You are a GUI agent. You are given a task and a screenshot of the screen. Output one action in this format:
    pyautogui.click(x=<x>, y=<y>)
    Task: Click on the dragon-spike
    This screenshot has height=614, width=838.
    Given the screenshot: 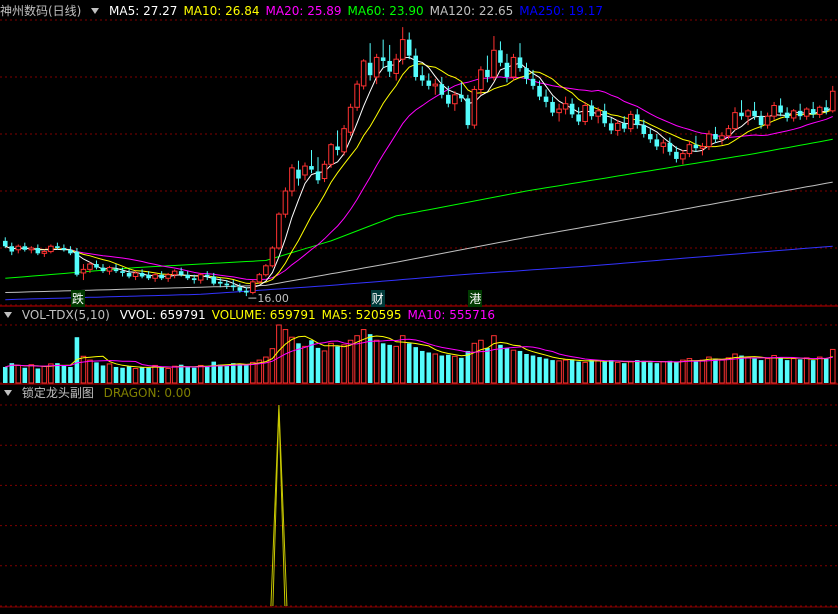 What is the action you would take?
    pyautogui.click(x=279, y=505)
    